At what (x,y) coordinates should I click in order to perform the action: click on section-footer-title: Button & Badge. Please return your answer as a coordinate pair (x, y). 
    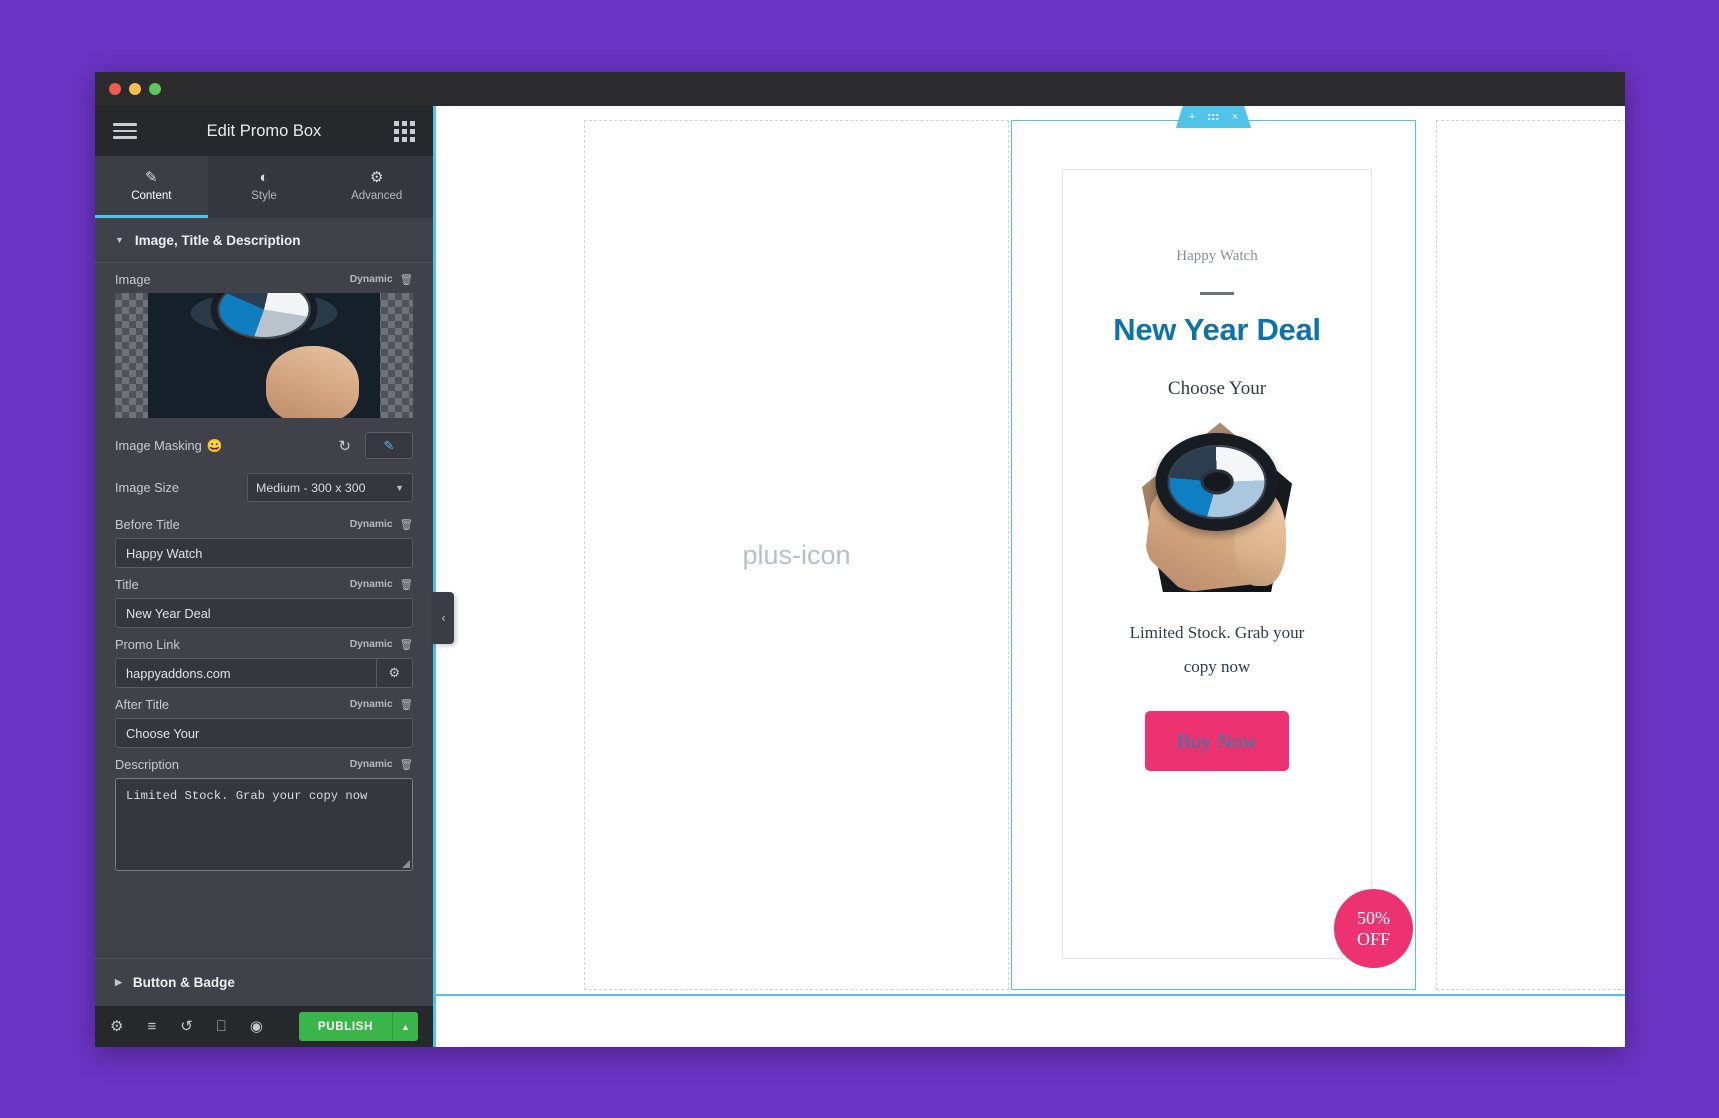
    Looking at the image, I should click on (183, 982).